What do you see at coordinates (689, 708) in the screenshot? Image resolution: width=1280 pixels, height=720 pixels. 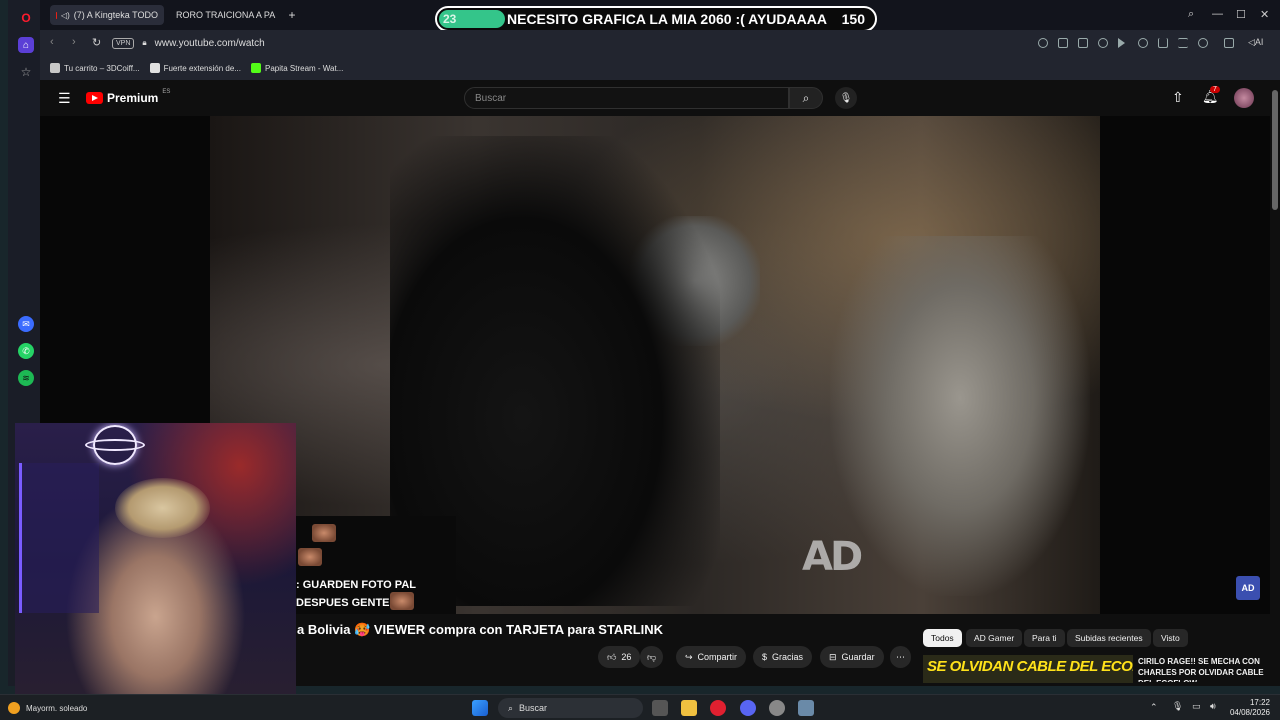 I see `file-explorer-icon` at bounding box center [689, 708].